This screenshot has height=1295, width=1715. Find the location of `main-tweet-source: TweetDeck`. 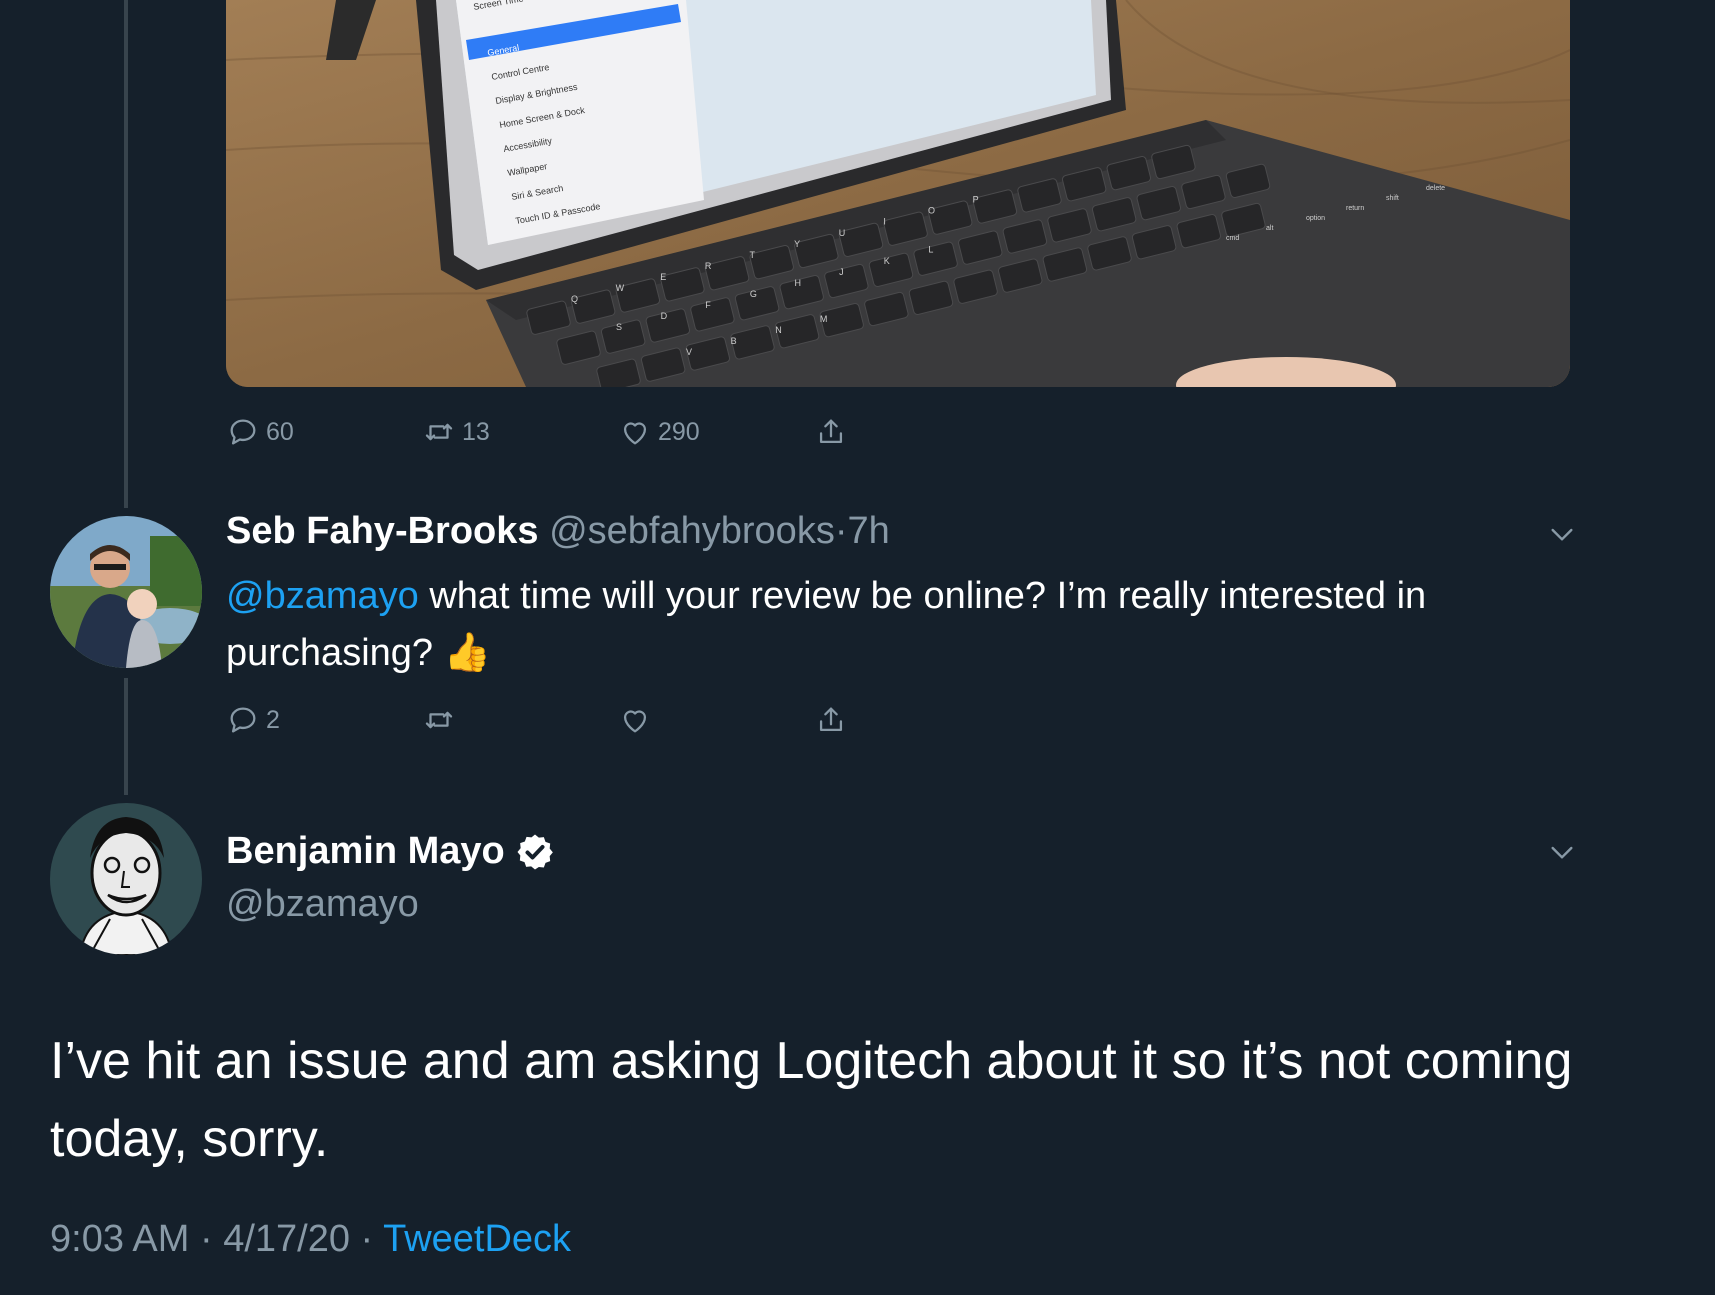

main-tweet-source: TweetDeck is located at coordinates (477, 1239).